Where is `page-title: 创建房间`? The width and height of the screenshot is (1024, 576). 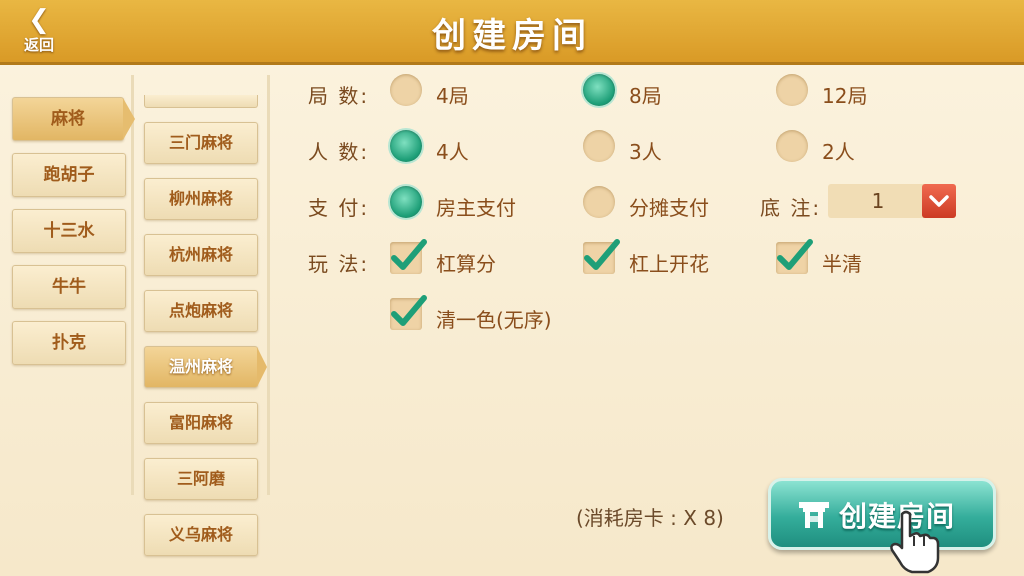
page-title: 创建房间 is located at coordinates (512, 36).